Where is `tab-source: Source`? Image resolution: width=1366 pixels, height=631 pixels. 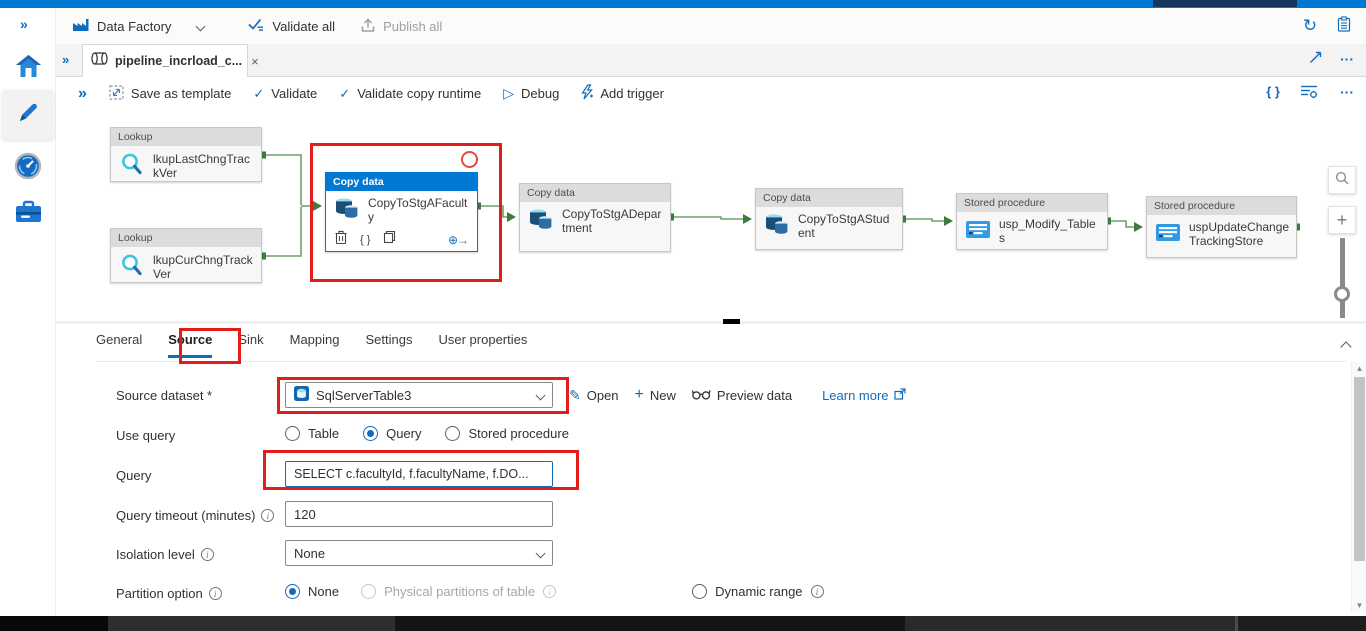 tab-source: Source is located at coordinates (190, 345).